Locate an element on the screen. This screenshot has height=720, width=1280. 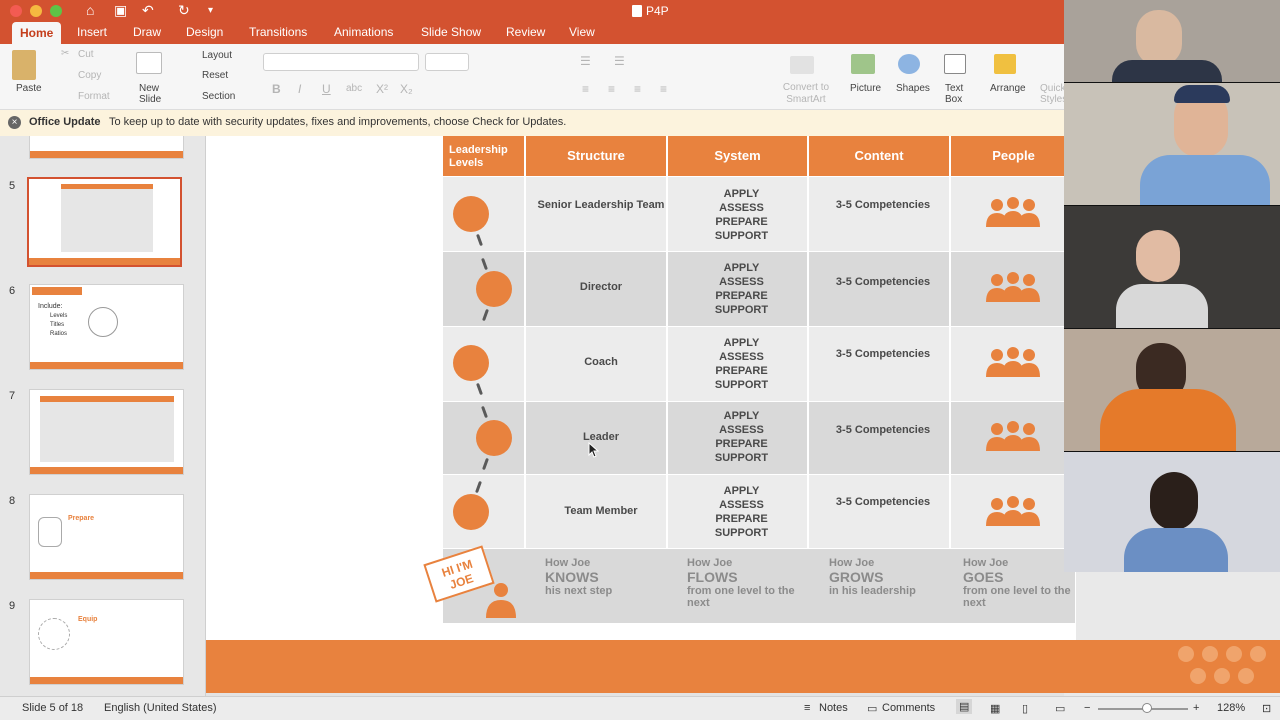
thumb-bar is located at coordinates (104, 261).